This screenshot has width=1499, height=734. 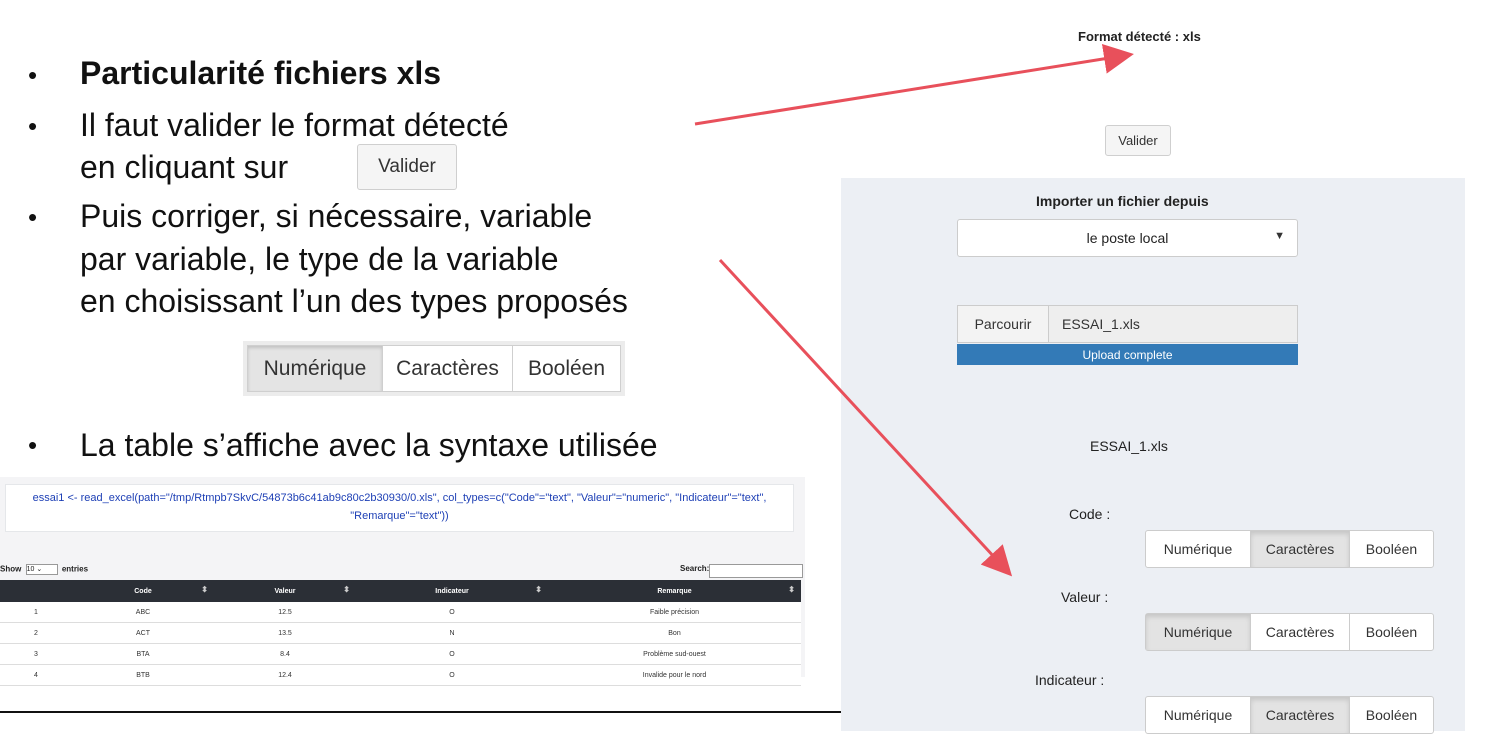 I want to click on arrow-to-format-label, so click(x=914, y=84).